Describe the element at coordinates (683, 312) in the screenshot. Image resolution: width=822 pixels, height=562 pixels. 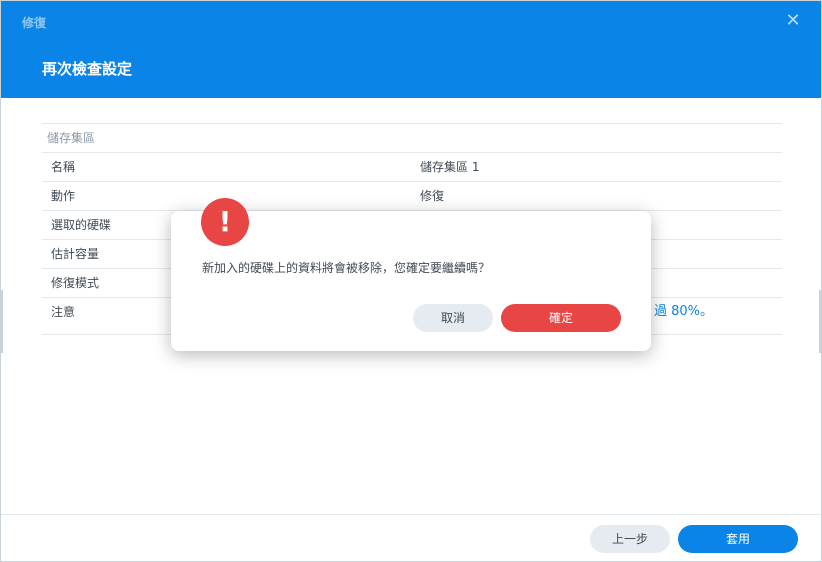
I see `note-link: 過 80%。` at that location.